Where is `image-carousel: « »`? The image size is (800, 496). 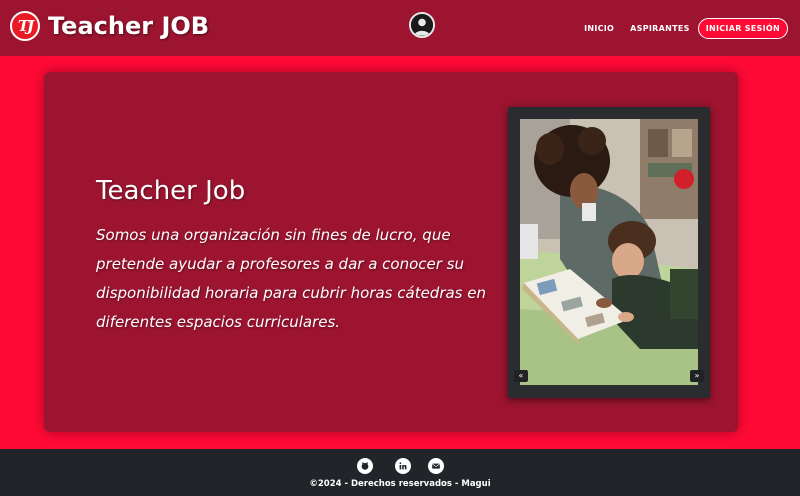 image-carousel: « » is located at coordinates (609, 252).